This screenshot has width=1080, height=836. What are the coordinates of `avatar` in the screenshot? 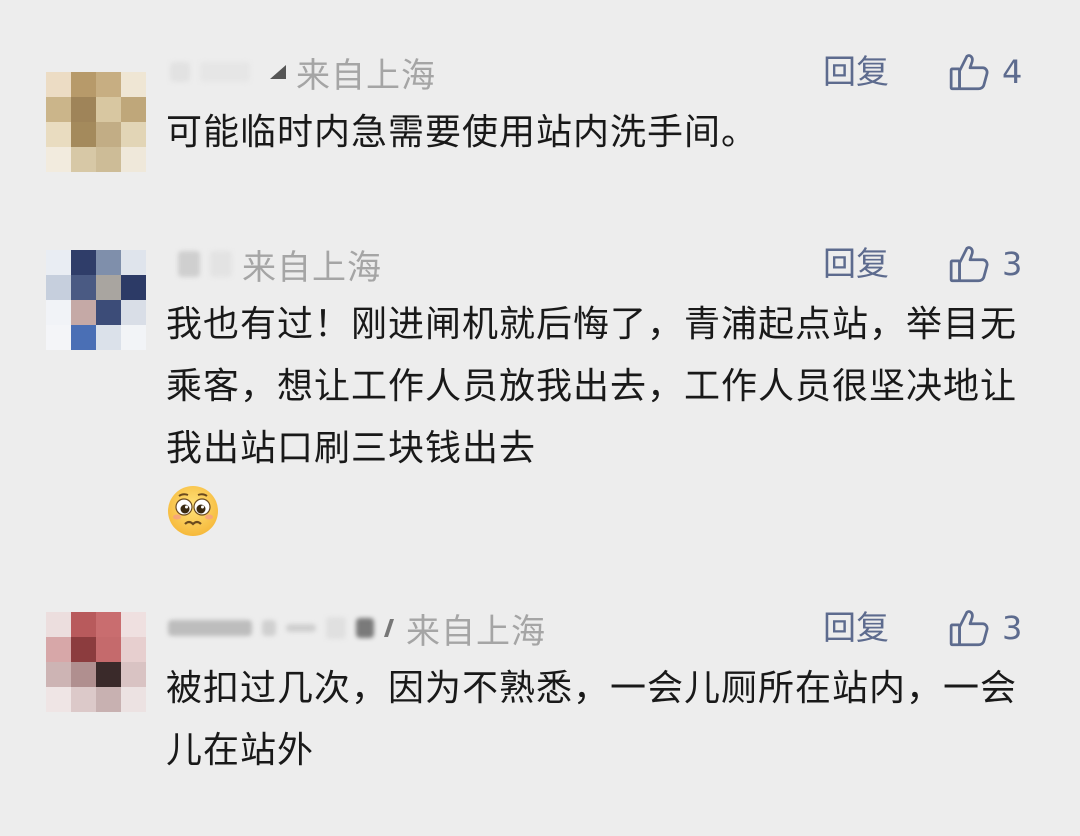 It's located at (96, 662).